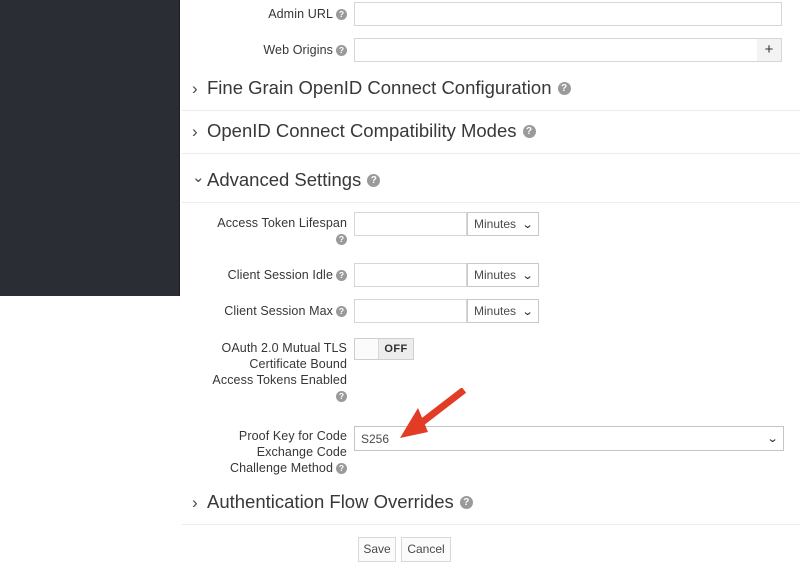  Describe the element at coordinates (377, 549) in the screenshot. I see `save-button: Save` at that location.